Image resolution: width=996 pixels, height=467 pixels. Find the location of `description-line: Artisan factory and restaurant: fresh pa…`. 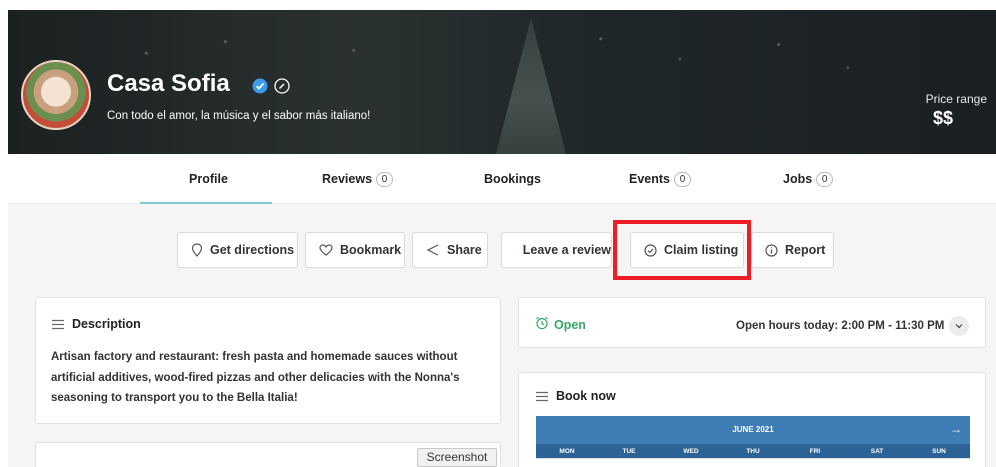

description-line: Artisan factory and restaurant: fresh pa… is located at coordinates (254, 357).